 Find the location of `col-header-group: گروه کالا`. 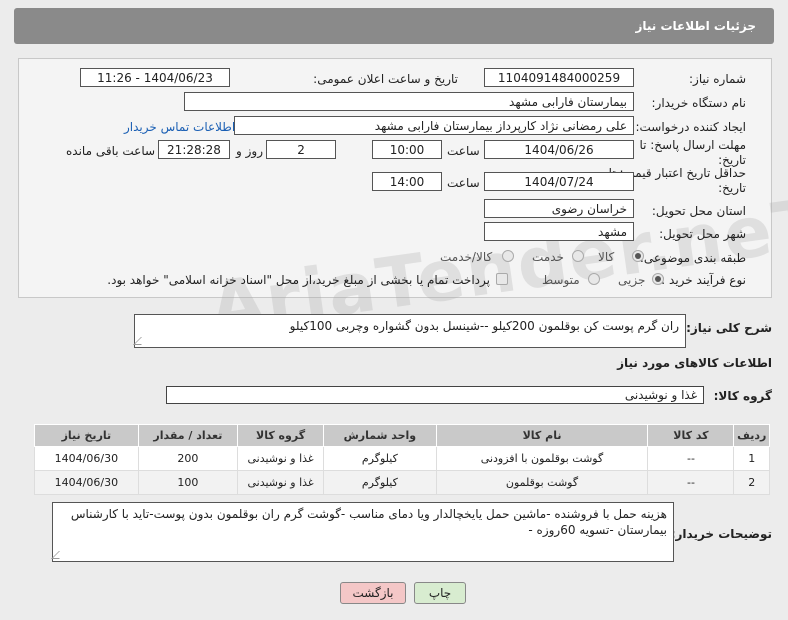

col-header-group: گروه کالا is located at coordinates (281, 435).